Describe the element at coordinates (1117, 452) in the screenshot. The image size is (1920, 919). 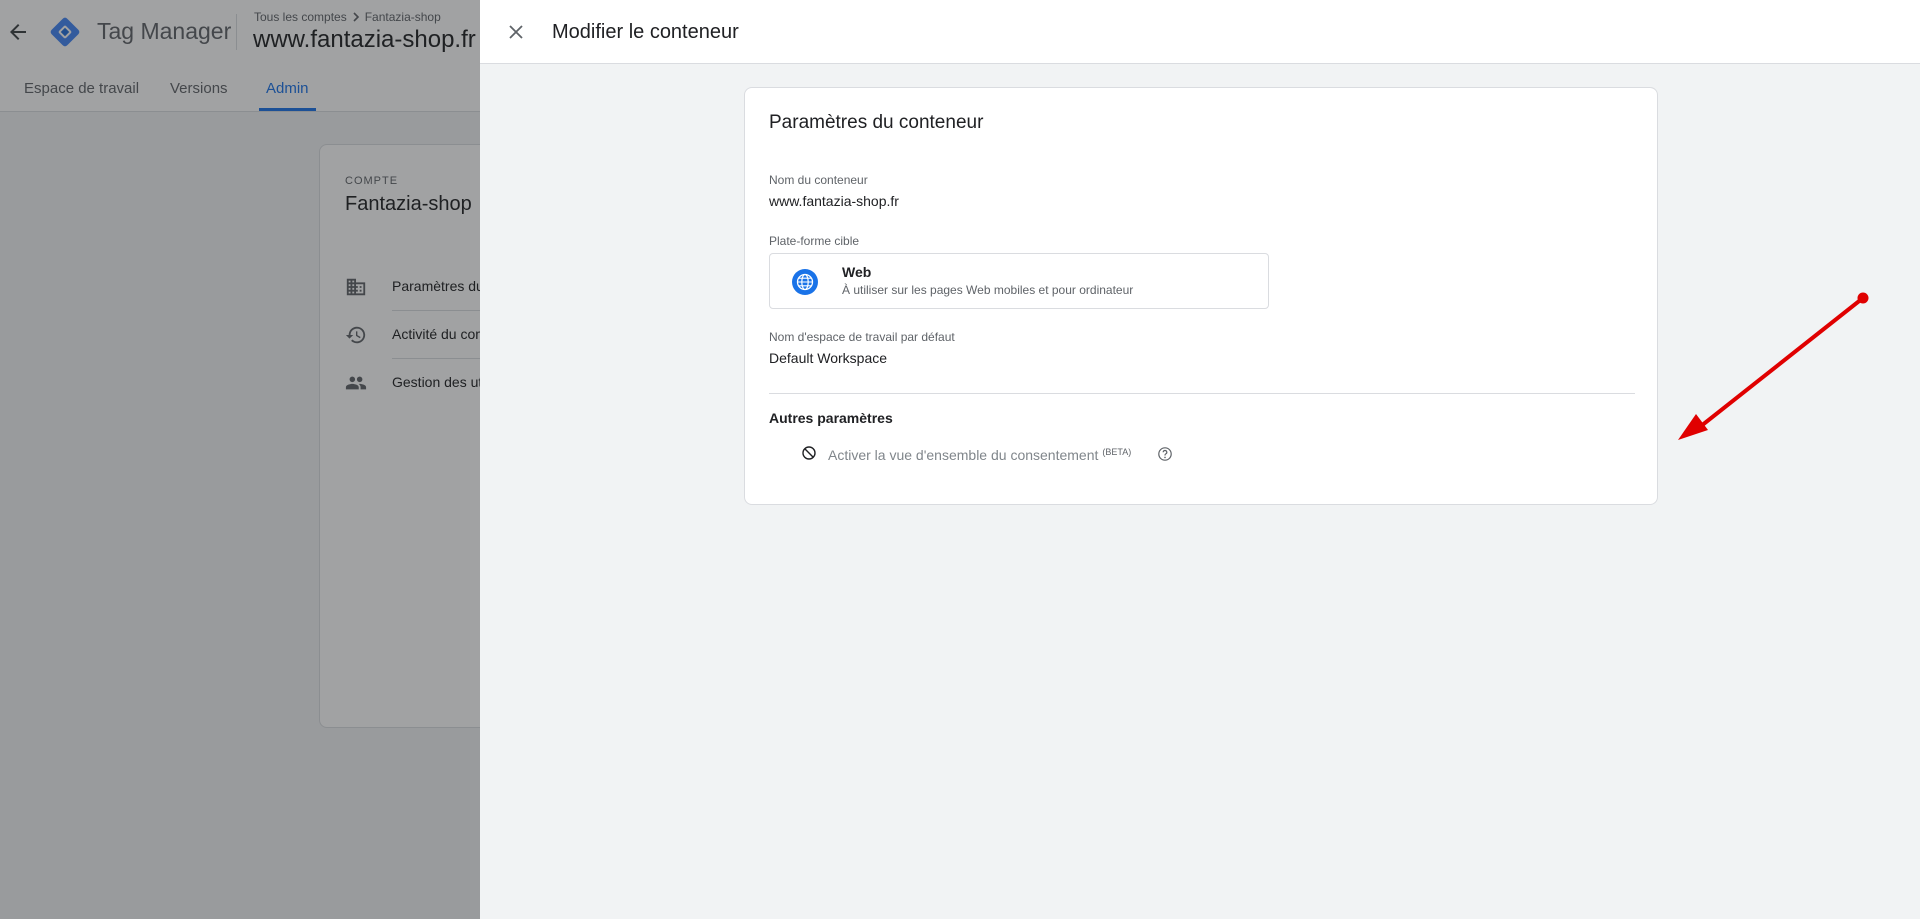
I see `beta-badge: (BETA)` at that location.